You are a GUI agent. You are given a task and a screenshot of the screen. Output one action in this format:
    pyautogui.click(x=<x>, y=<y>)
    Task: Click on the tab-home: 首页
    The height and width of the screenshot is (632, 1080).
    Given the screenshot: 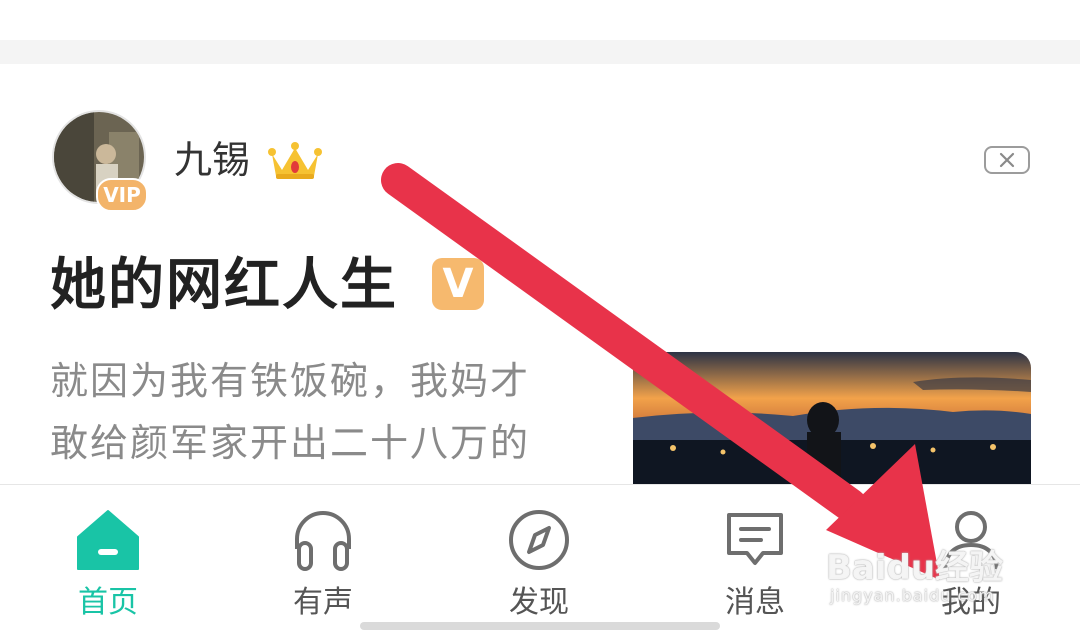 What is the action you would take?
    pyautogui.click(x=108, y=555)
    